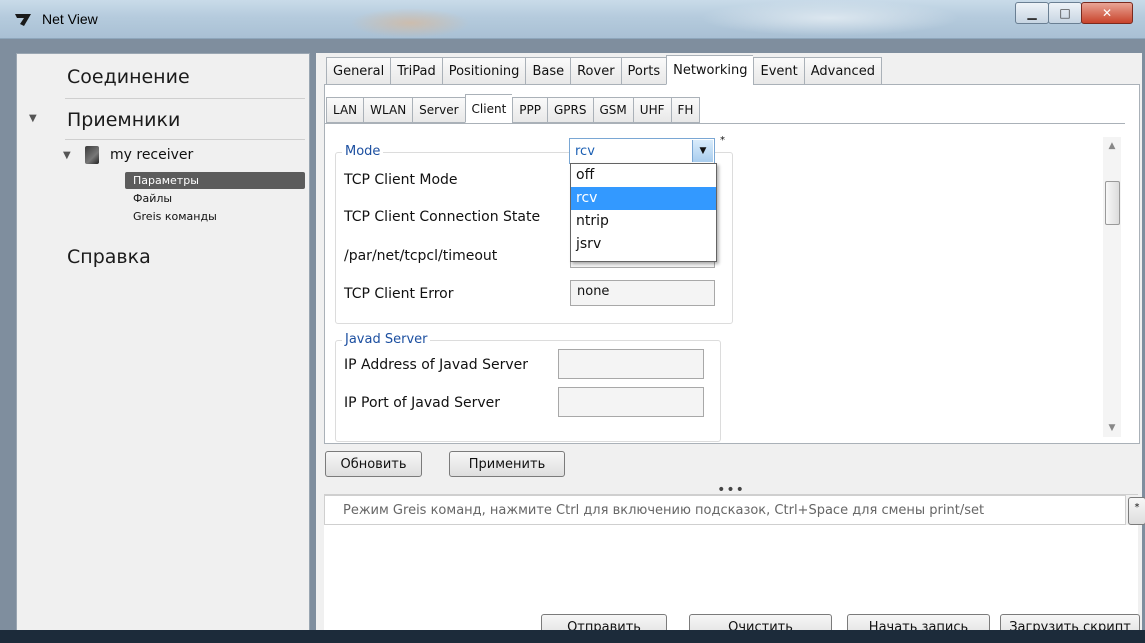  Describe the element at coordinates (778, 71) in the screenshot. I see `tab-event: Event` at that location.